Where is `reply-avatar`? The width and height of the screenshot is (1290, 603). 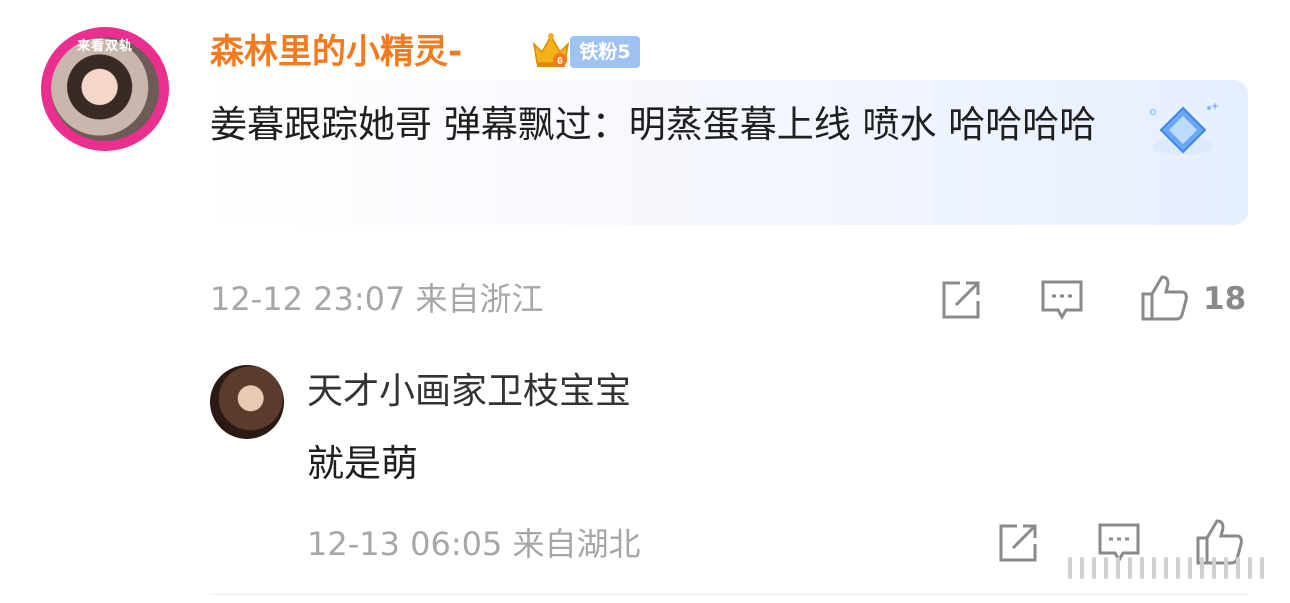
reply-avatar is located at coordinates (247, 402).